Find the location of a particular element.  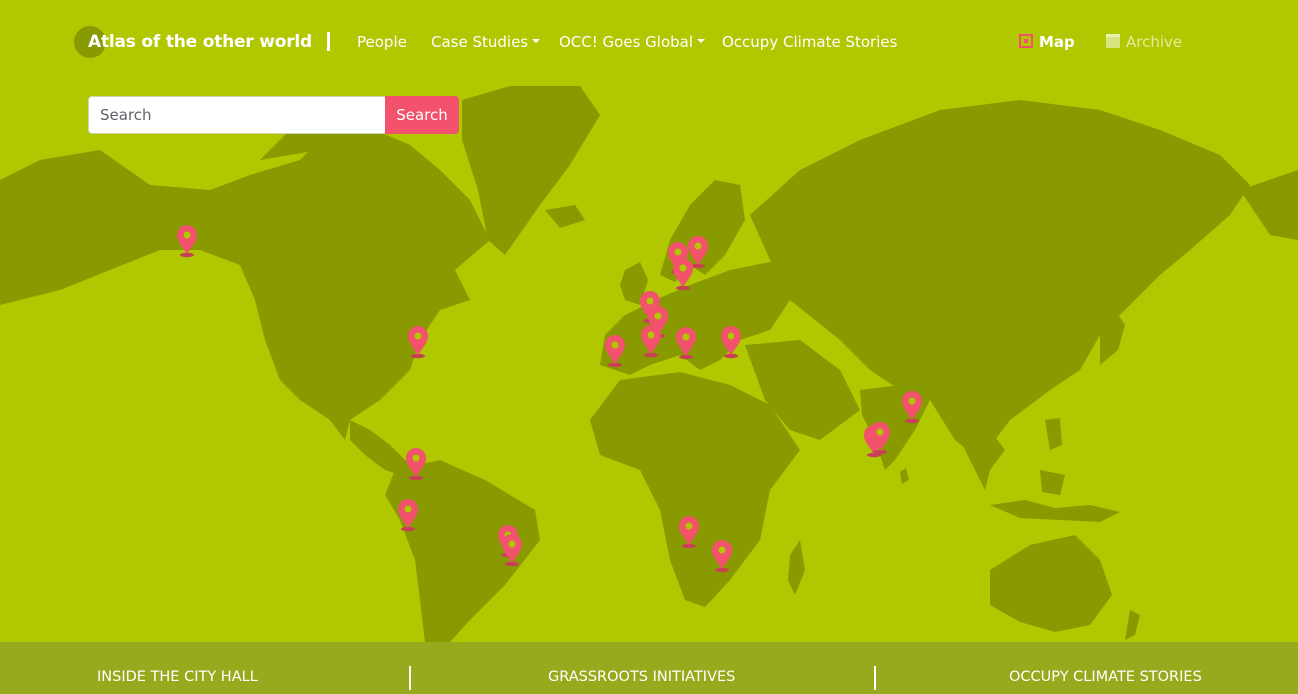

nav-people-label: People is located at coordinates (382, 42).